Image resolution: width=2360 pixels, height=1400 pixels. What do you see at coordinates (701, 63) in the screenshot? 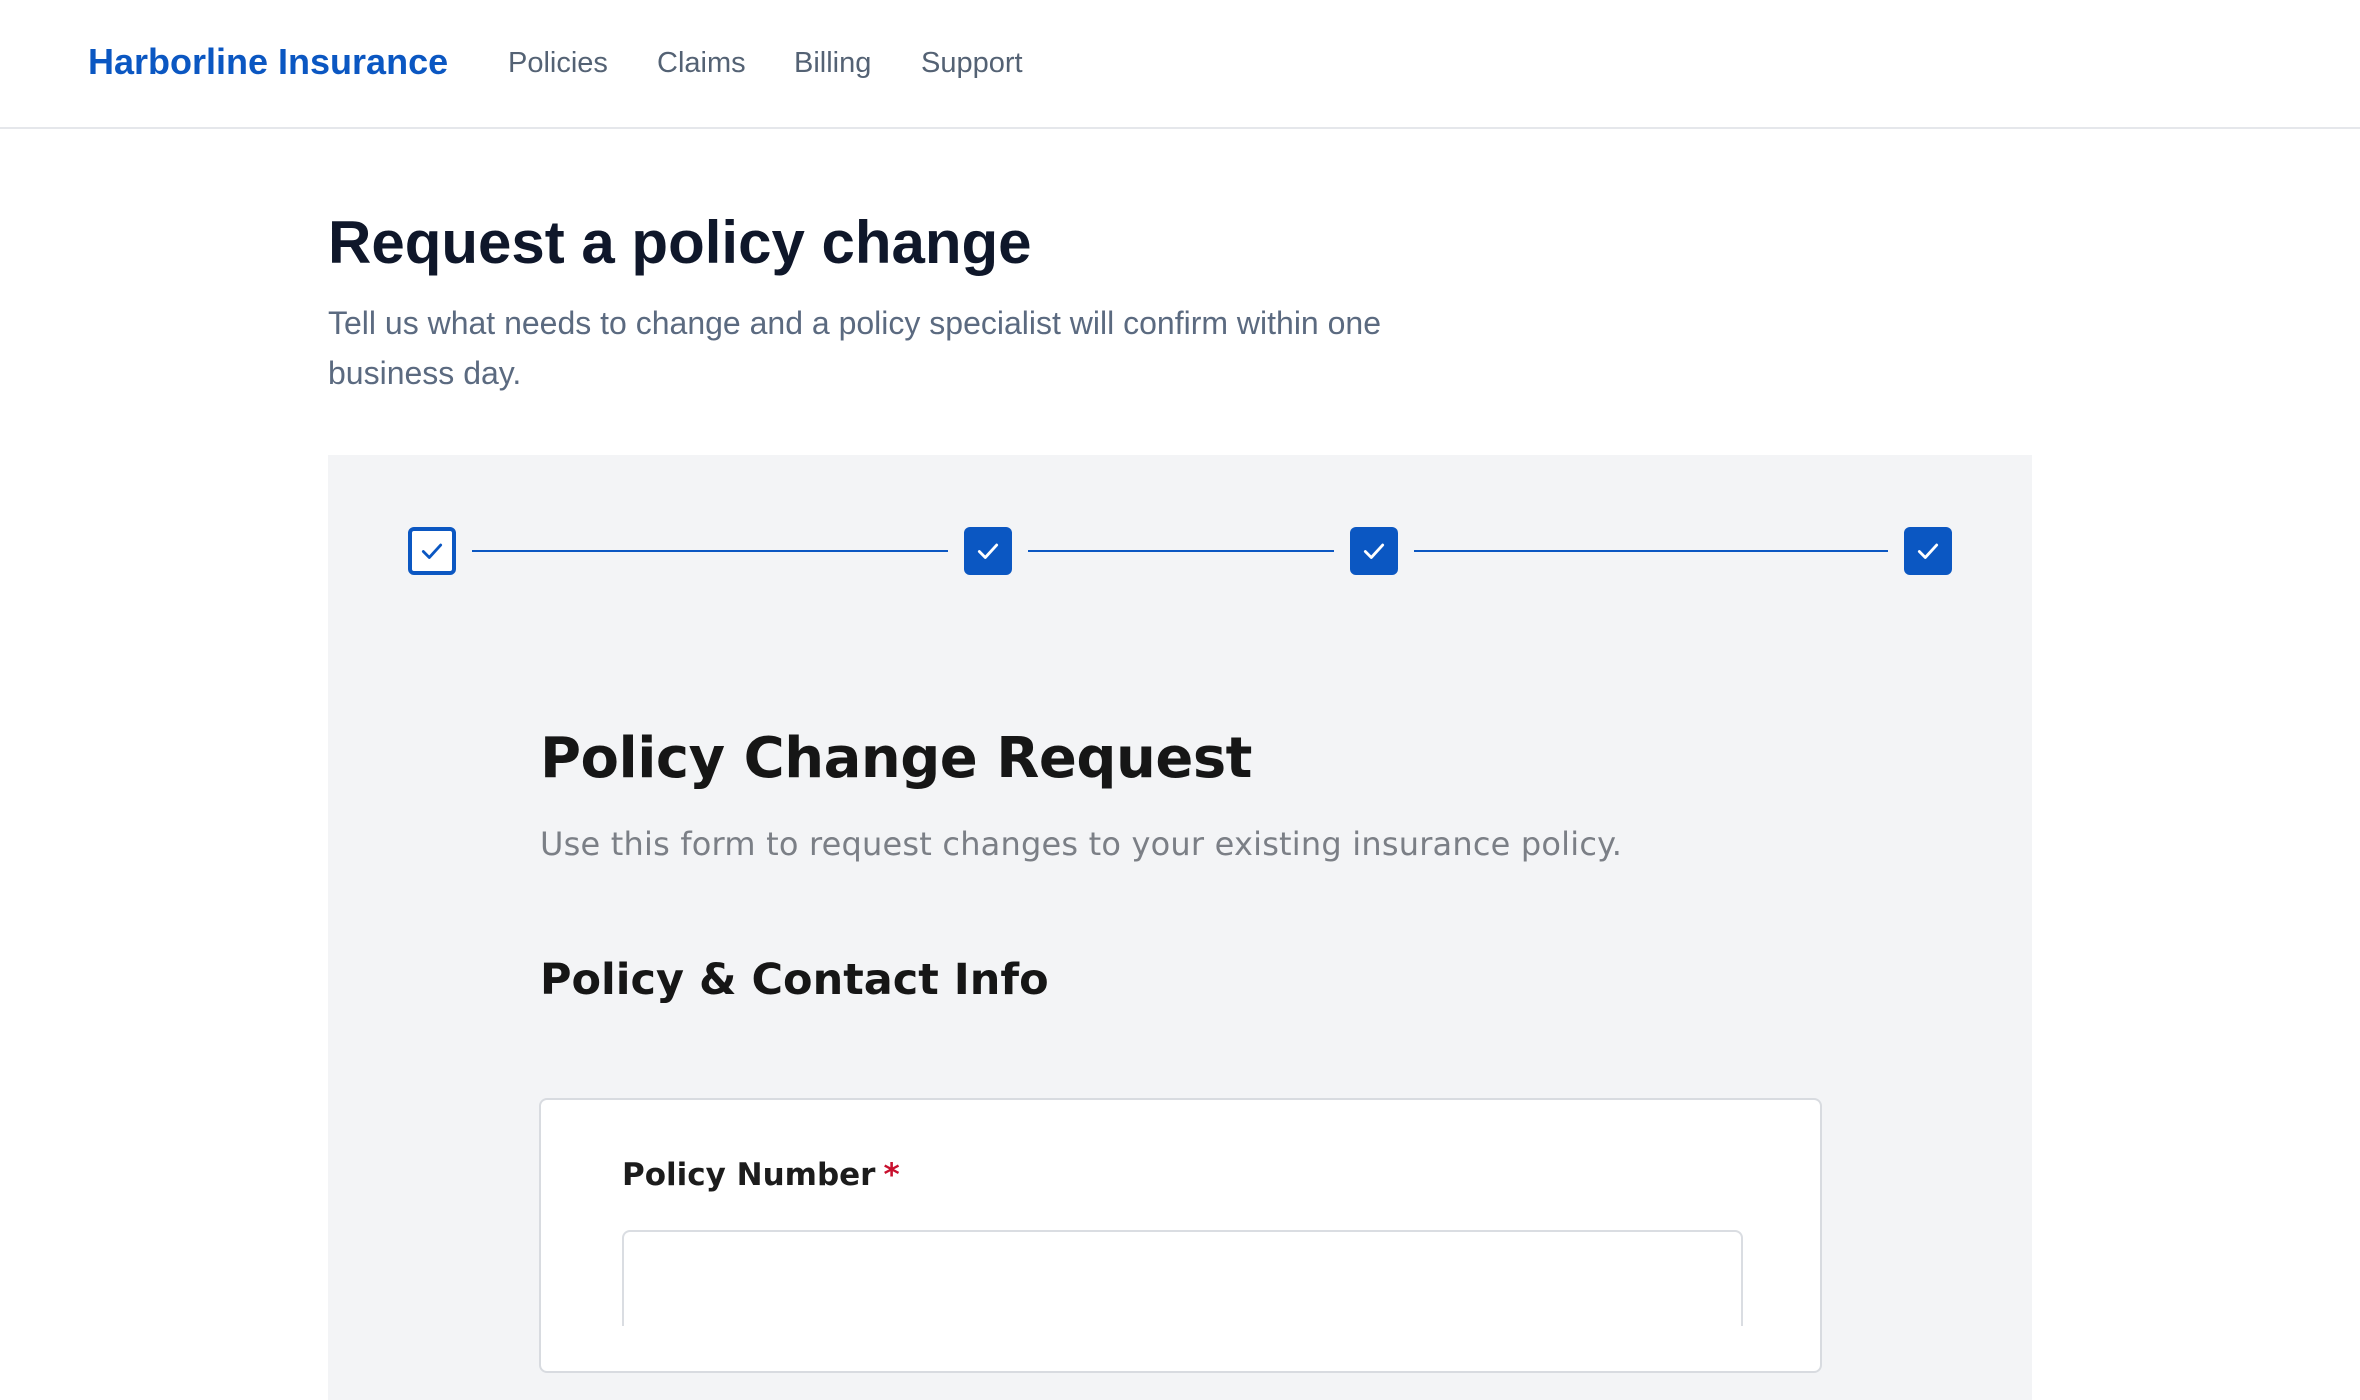
I see `nav-link-claims: Claims` at bounding box center [701, 63].